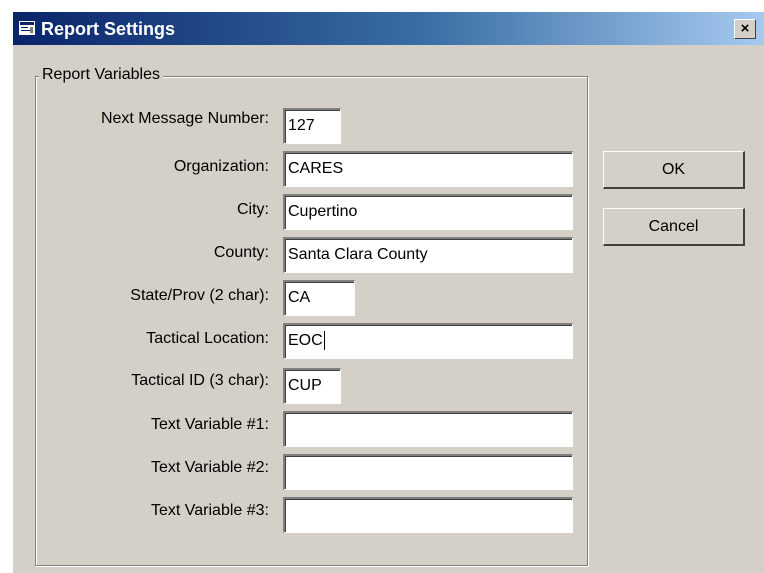 This screenshot has width=764, height=573. What do you see at coordinates (674, 227) in the screenshot?
I see `cancel-button: Cancel` at bounding box center [674, 227].